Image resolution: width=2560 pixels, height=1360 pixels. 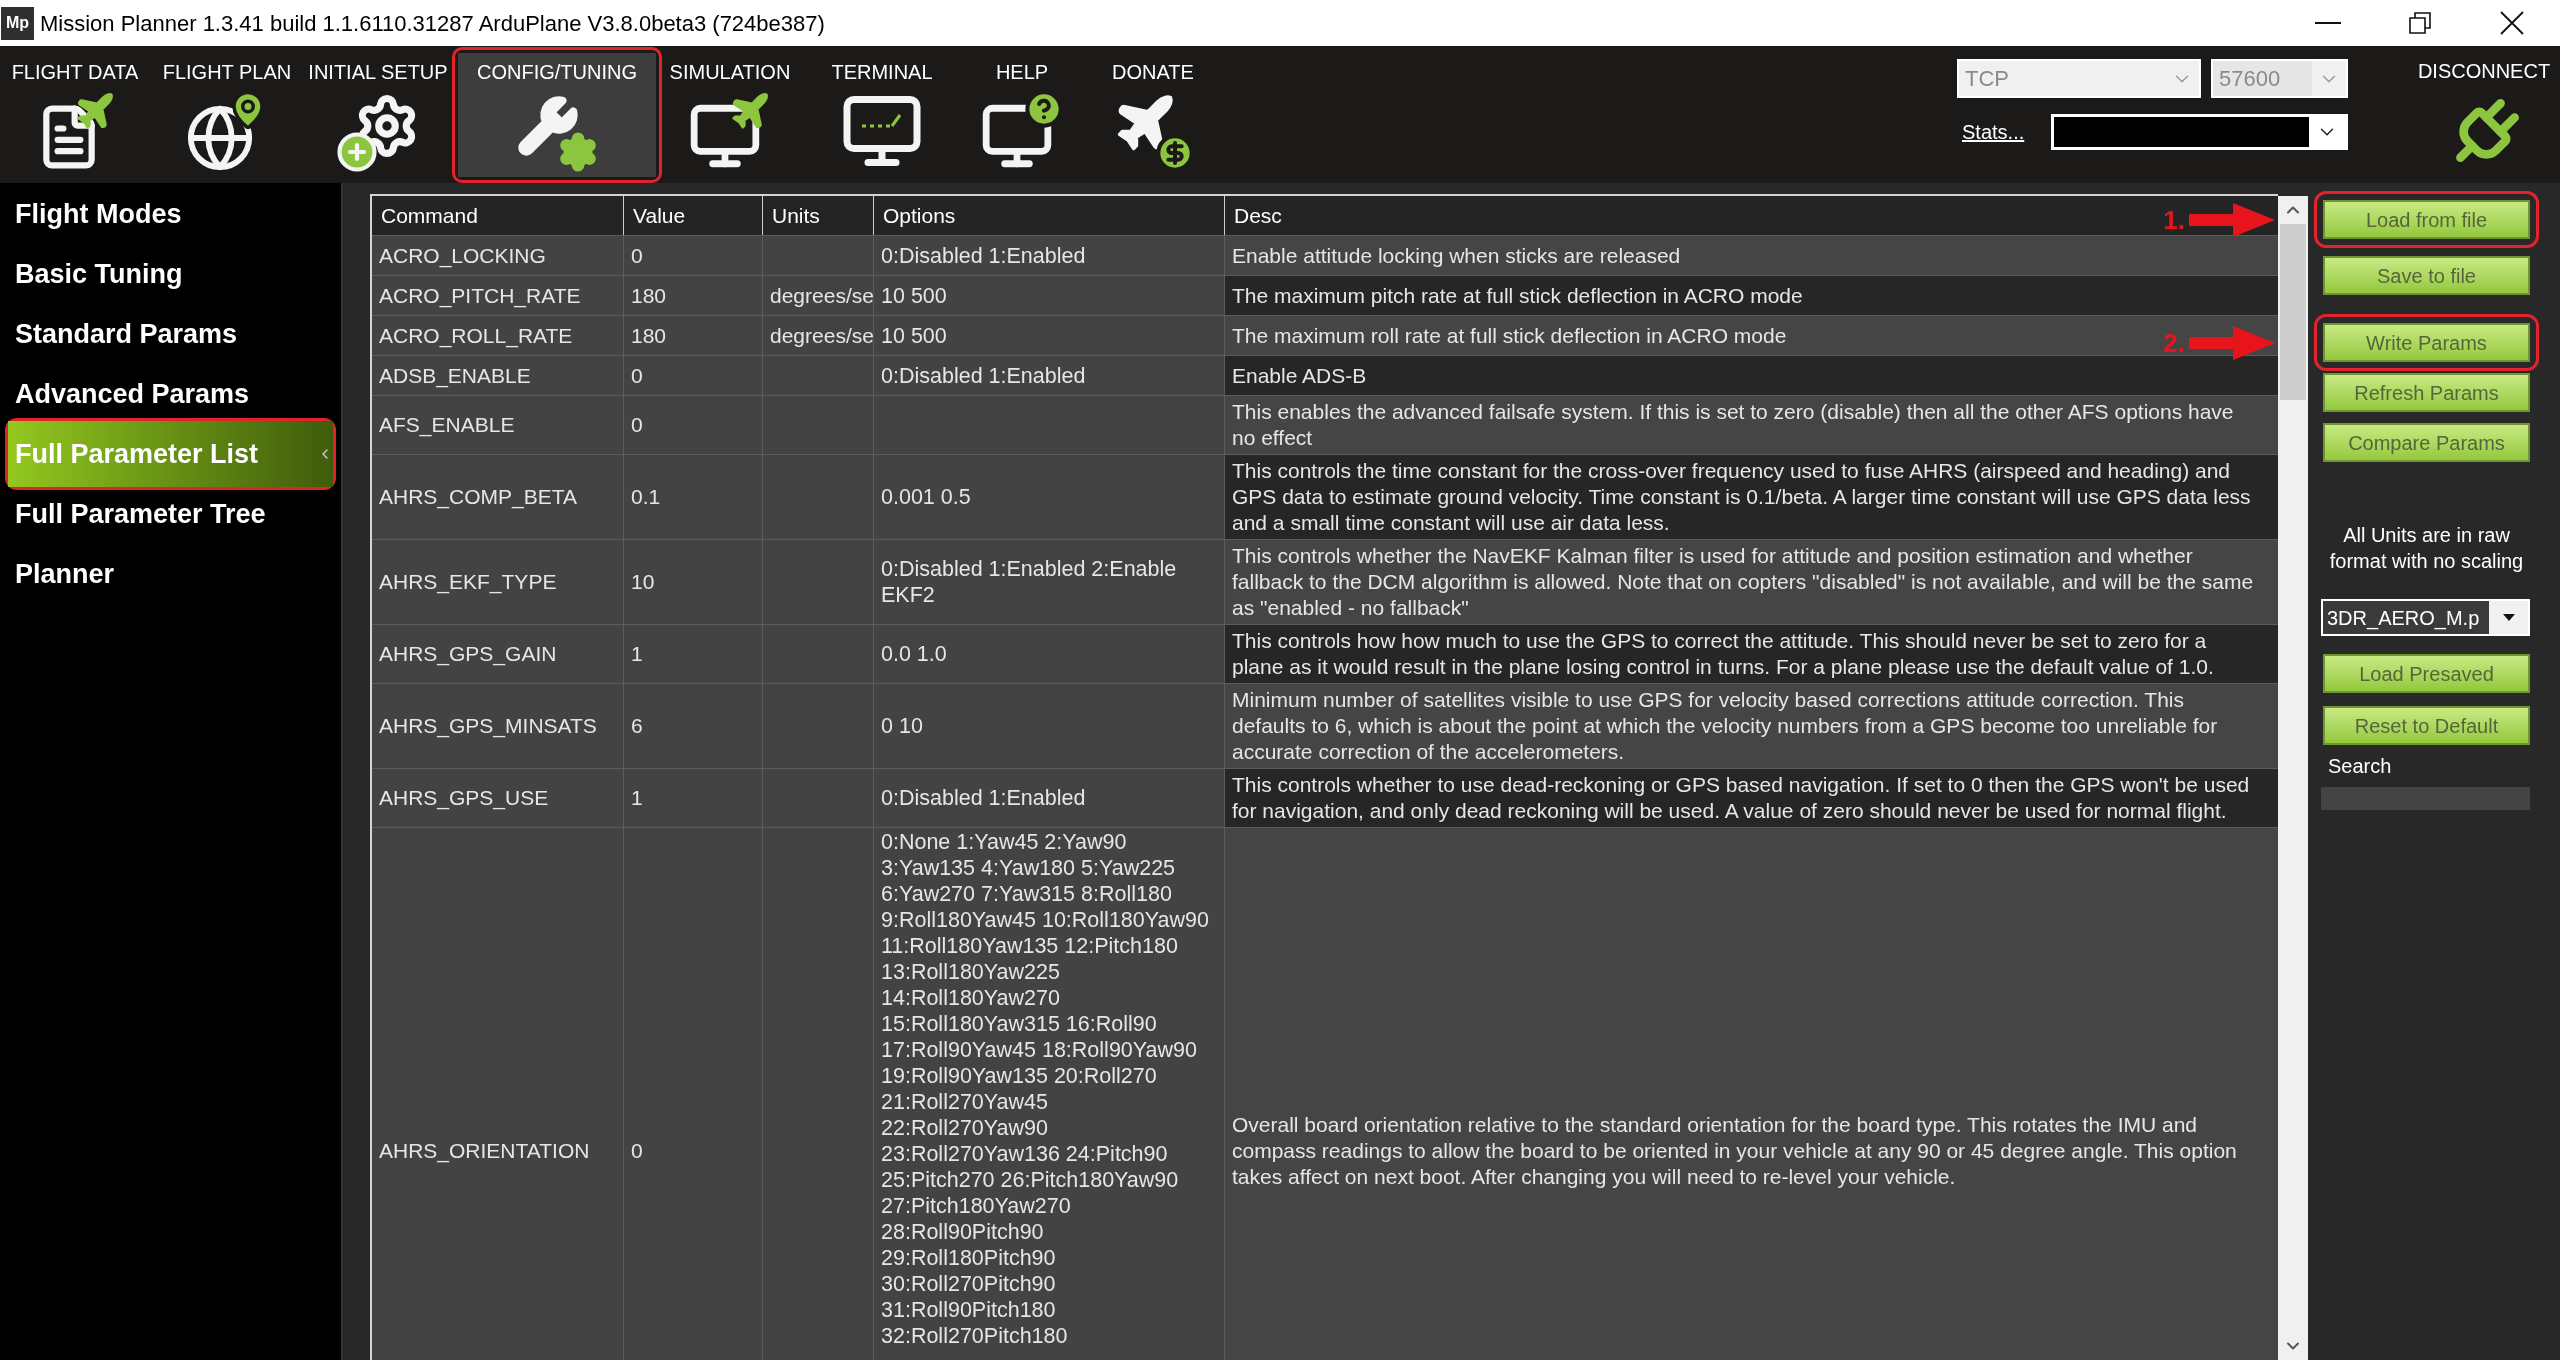 I want to click on app-logo: Mp, so click(x=17, y=23).